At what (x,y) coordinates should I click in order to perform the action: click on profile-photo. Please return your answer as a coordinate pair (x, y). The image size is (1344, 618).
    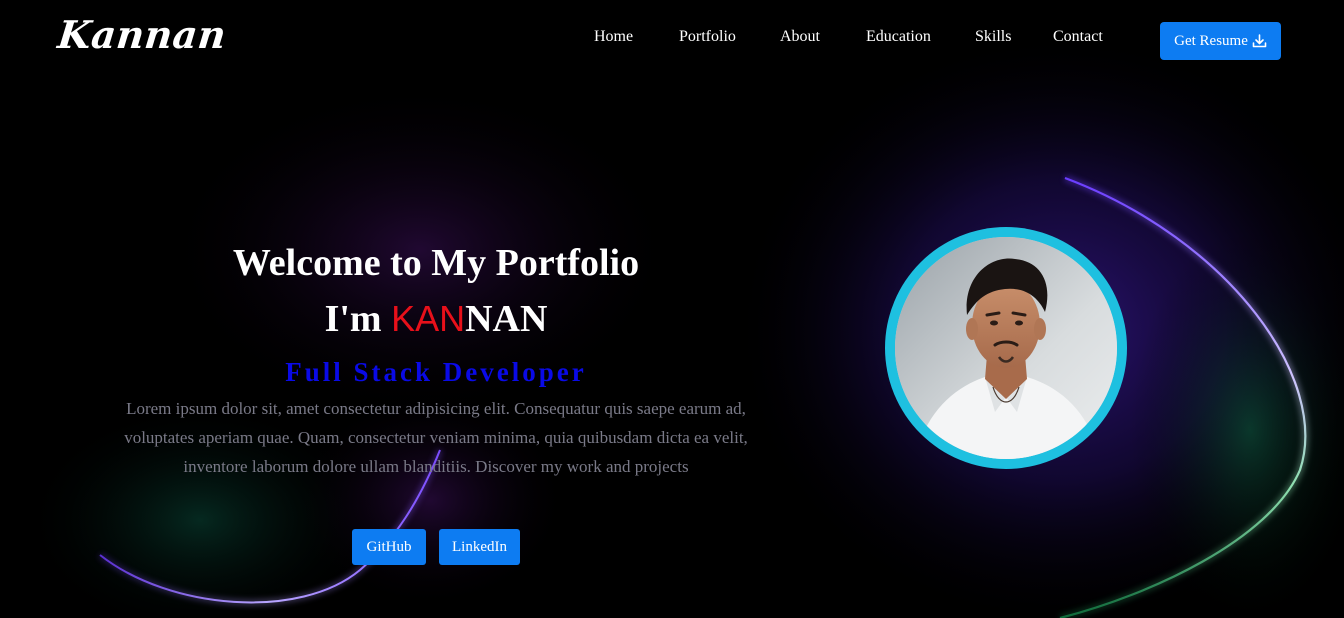
    Looking at the image, I should click on (1006, 348).